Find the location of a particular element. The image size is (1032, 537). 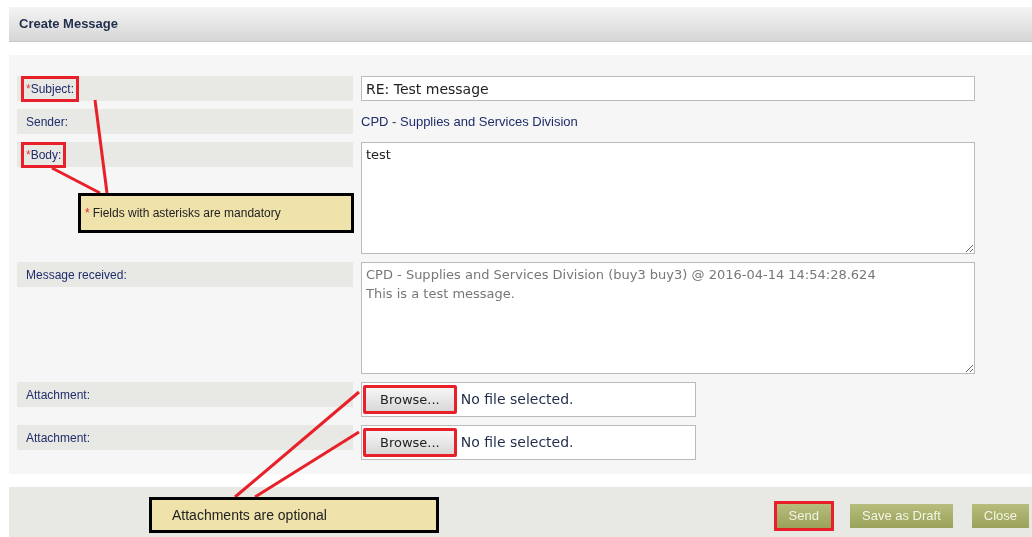

field-label: Sender: is located at coordinates (47, 122).